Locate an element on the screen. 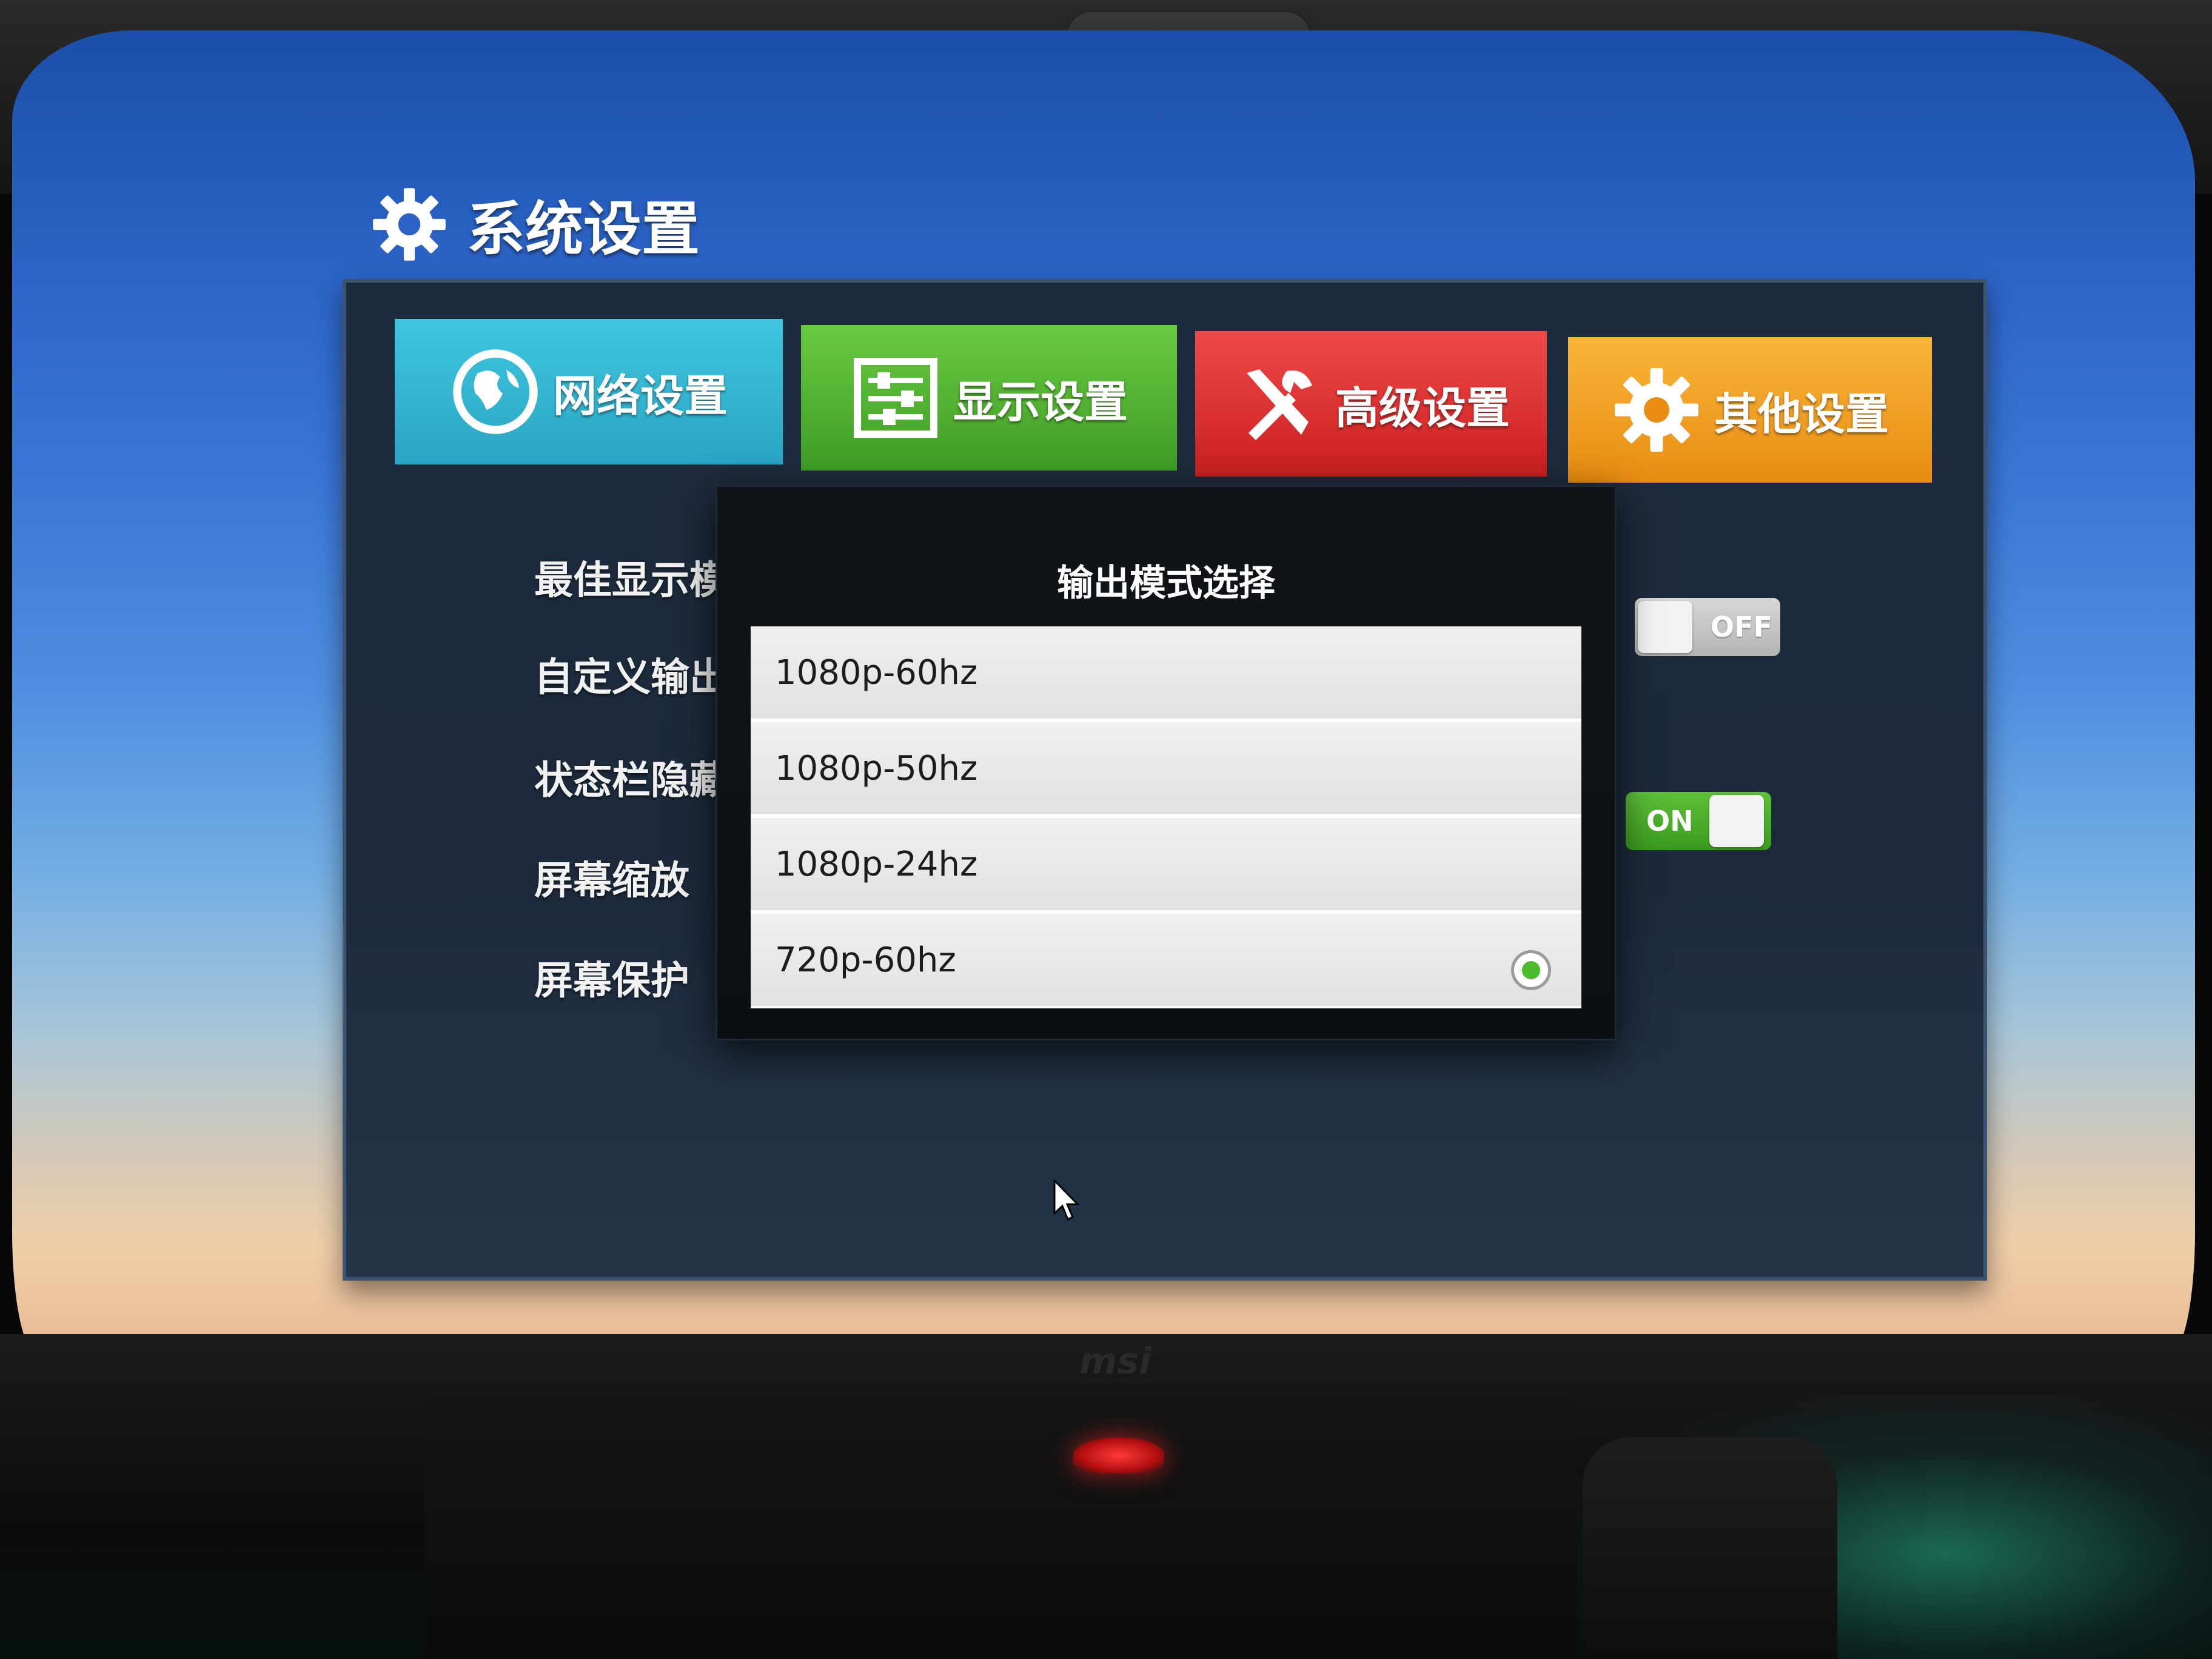 The width and height of the screenshot is (2212, 1659). screen-scale-label: 屏幕缩放 is located at coordinates (611, 877).